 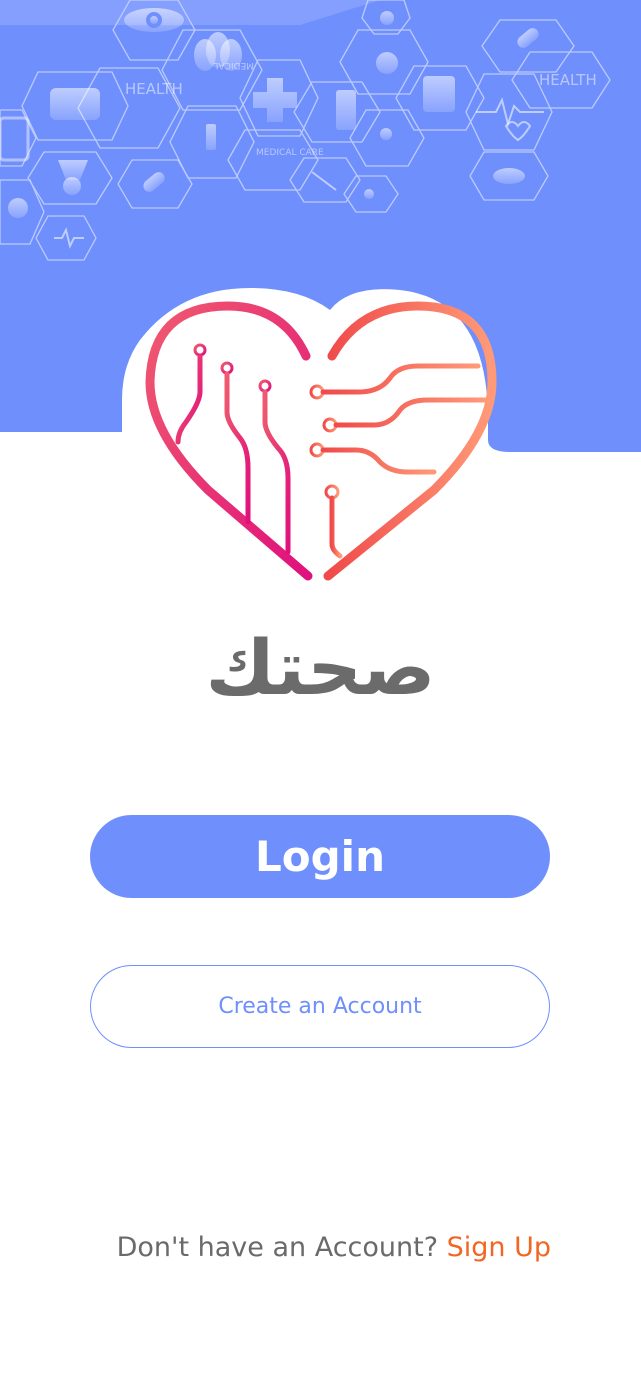 What do you see at coordinates (321, 441) in the screenshot?
I see `circuit-heart-icon` at bounding box center [321, 441].